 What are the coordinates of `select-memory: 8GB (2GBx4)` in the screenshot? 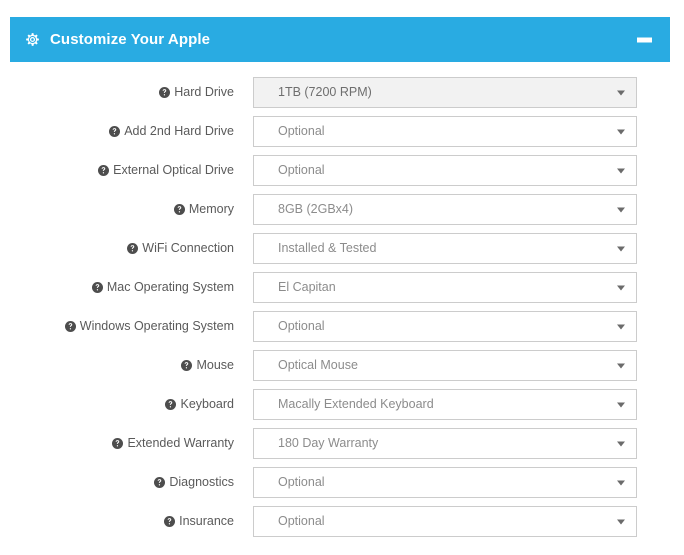 It's located at (445, 209).